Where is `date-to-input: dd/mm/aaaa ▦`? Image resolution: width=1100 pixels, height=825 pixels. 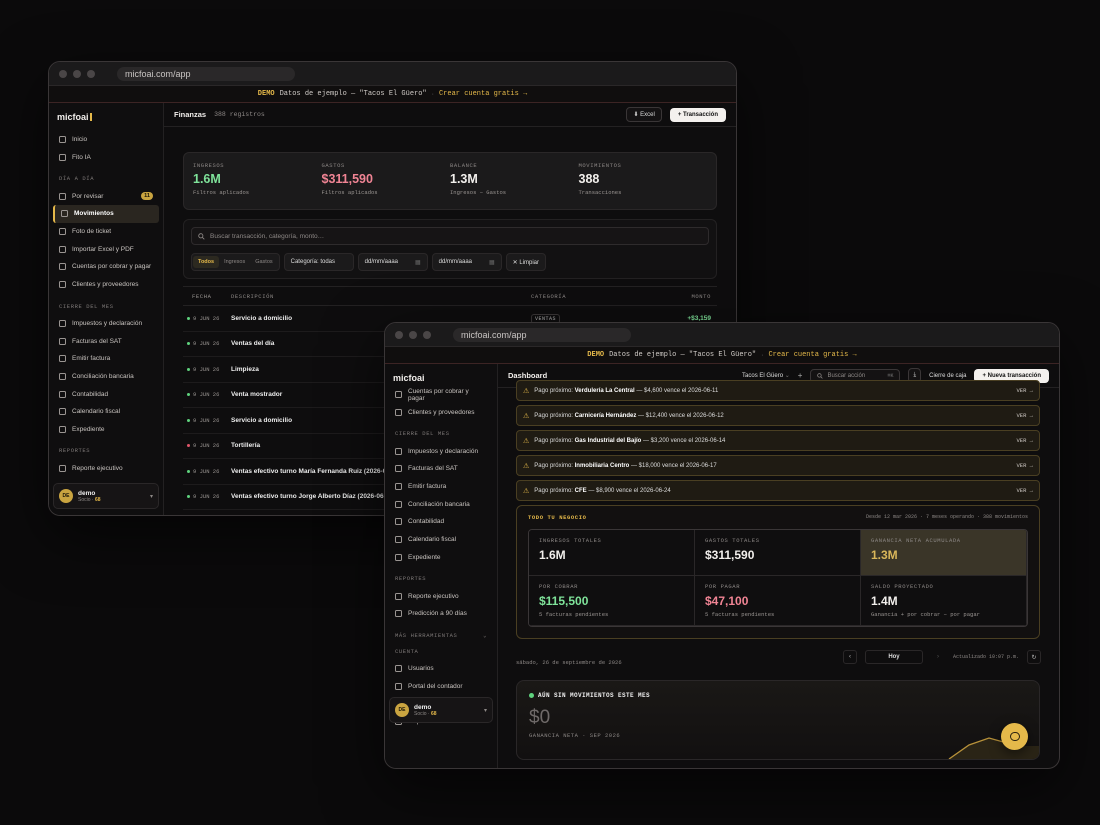 date-to-input: dd/mm/aaaa ▦ is located at coordinates (466, 262).